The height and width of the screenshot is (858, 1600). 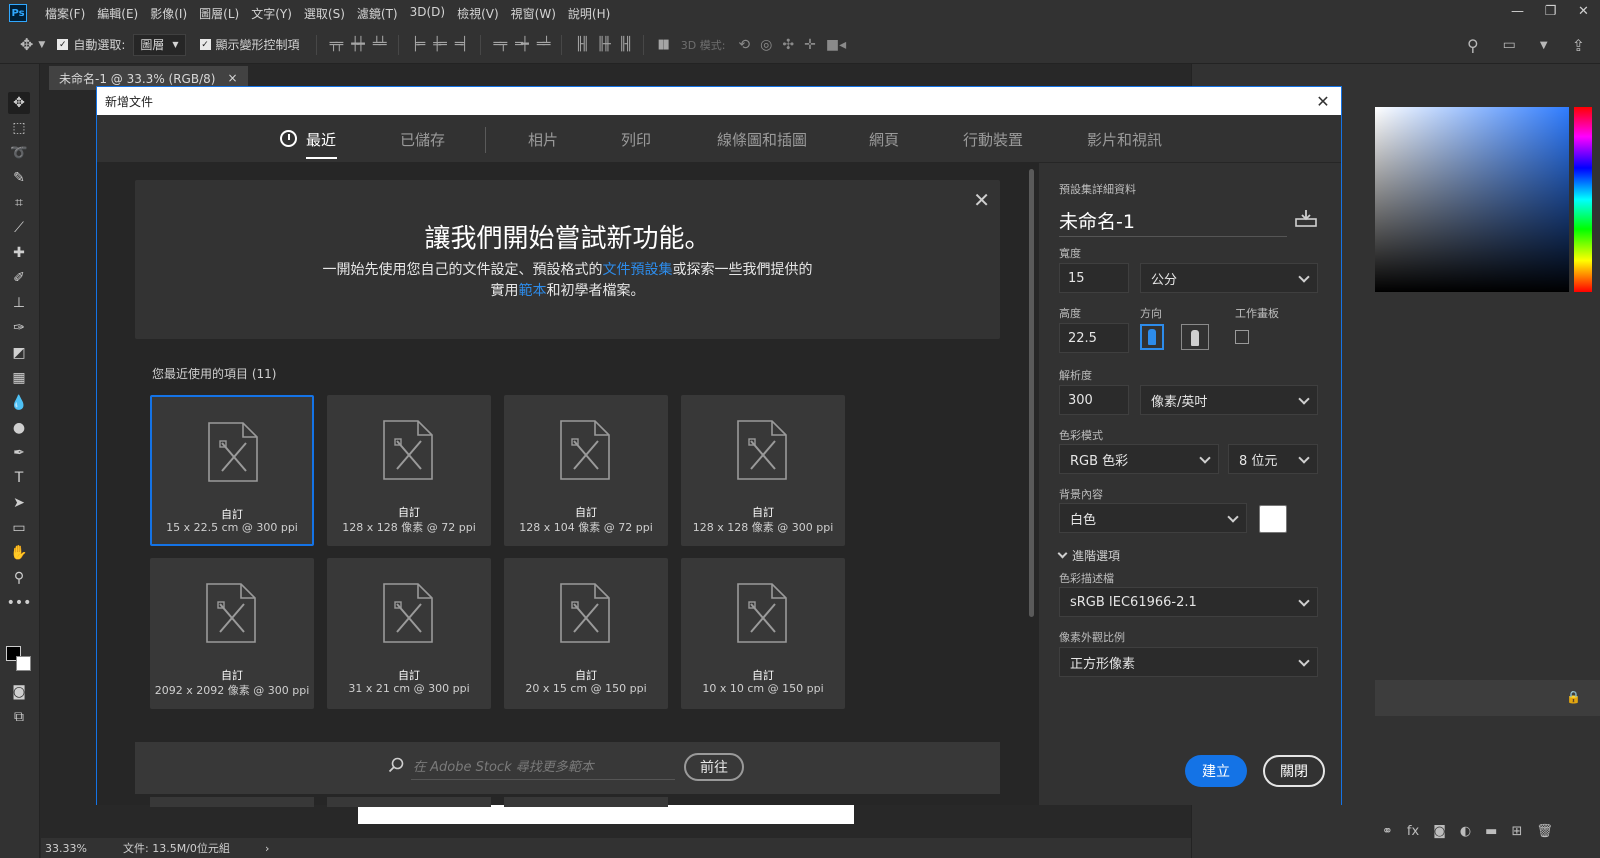 I want to click on more-tools-icon: •••, so click(x=19, y=603).